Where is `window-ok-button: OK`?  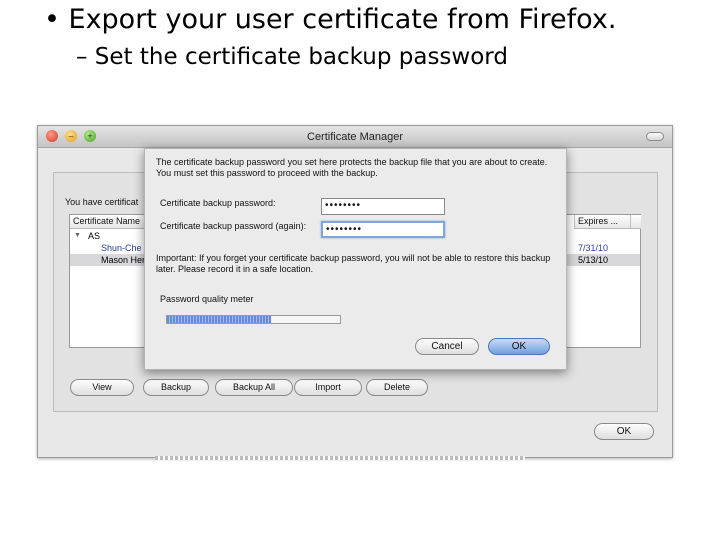 window-ok-button: OK is located at coordinates (624, 431).